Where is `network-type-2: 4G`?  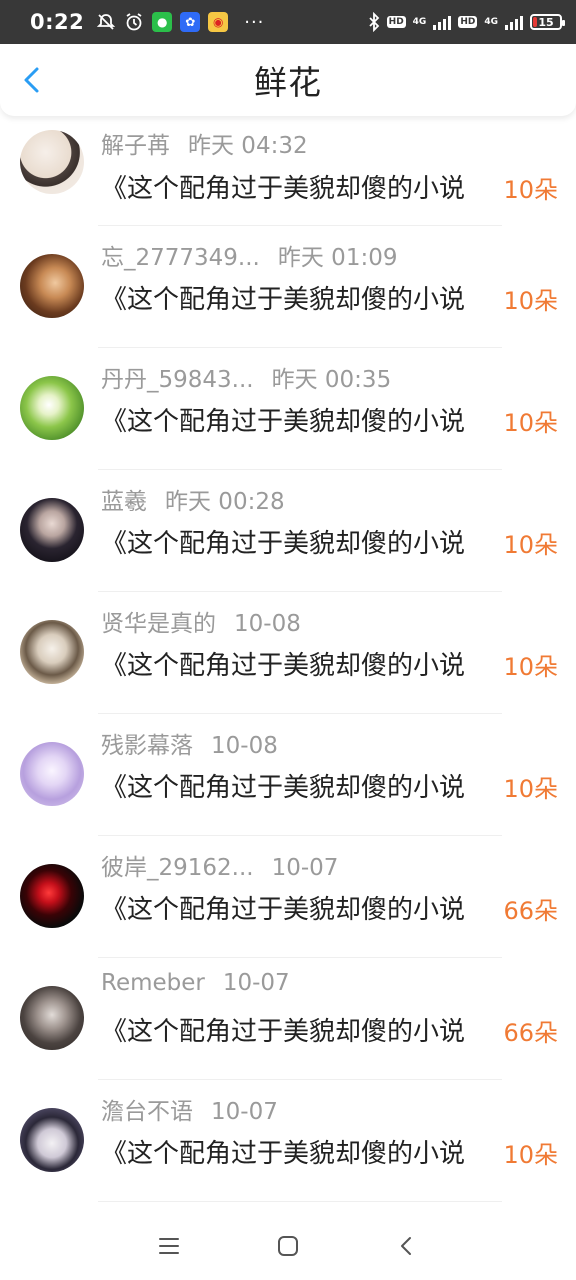 network-type-2: 4G is located at coordinates (491, 22).